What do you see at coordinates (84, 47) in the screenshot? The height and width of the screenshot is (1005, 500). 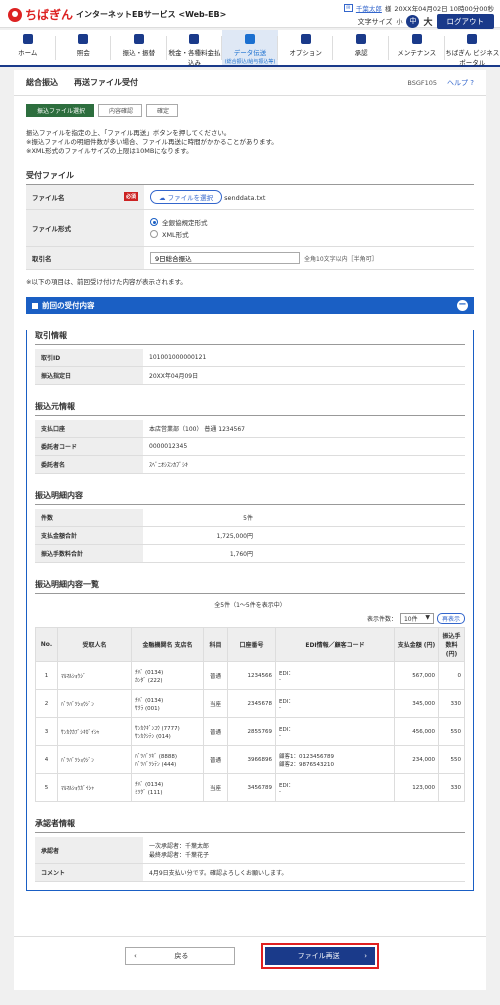 I see `nav-inquiry: 照会` at bounding box center [84, 47].